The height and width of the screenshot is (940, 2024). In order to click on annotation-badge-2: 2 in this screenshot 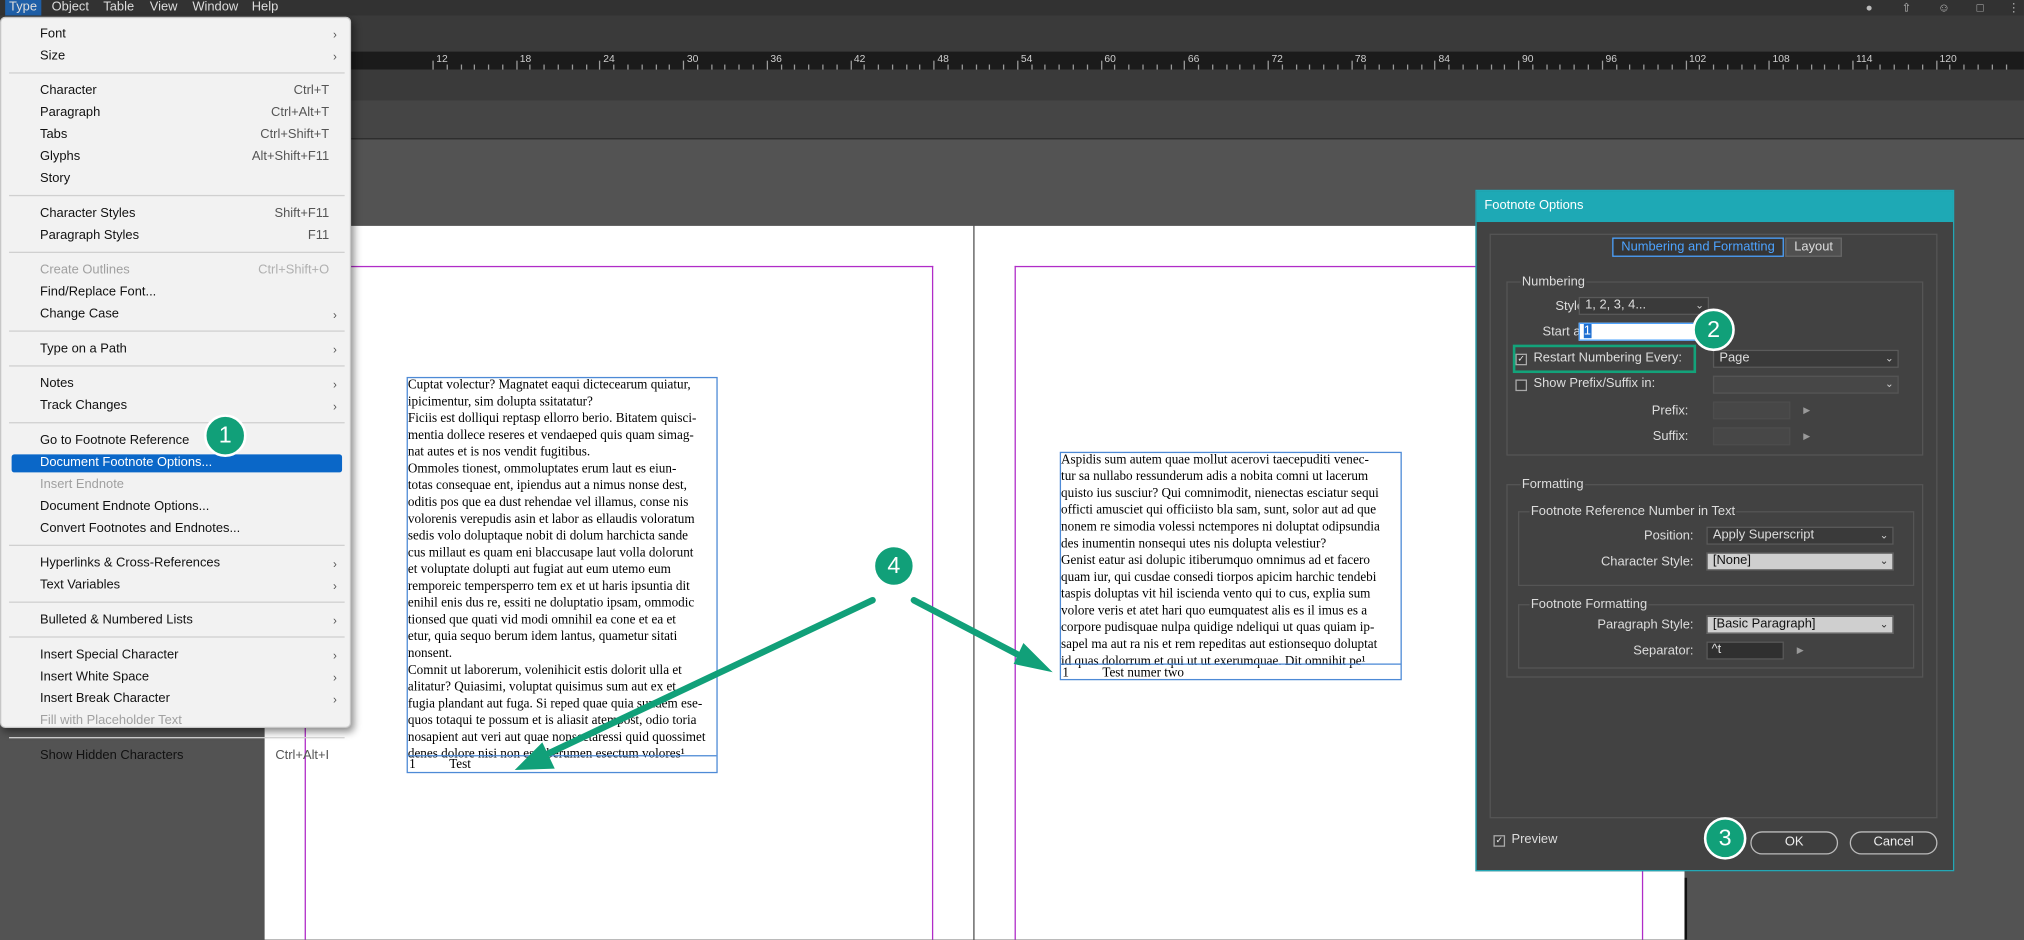, I will do `click(1713, 330)`.